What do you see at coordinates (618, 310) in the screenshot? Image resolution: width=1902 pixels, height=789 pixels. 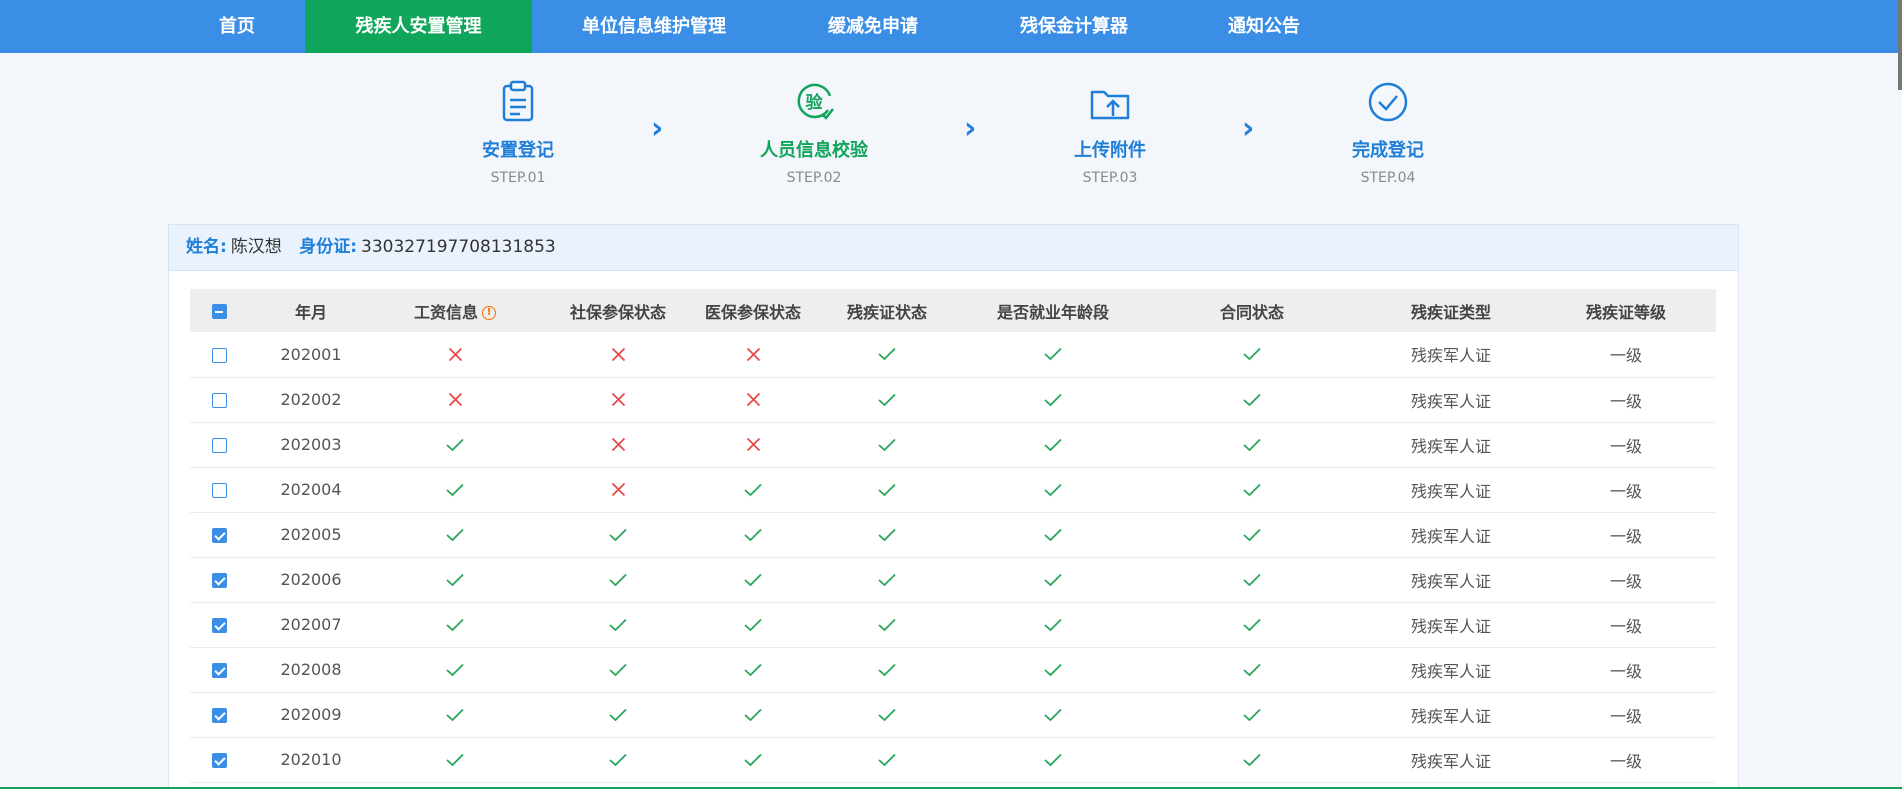 I see `col-social: 社保参保状态` at bounding box center [618, 310].